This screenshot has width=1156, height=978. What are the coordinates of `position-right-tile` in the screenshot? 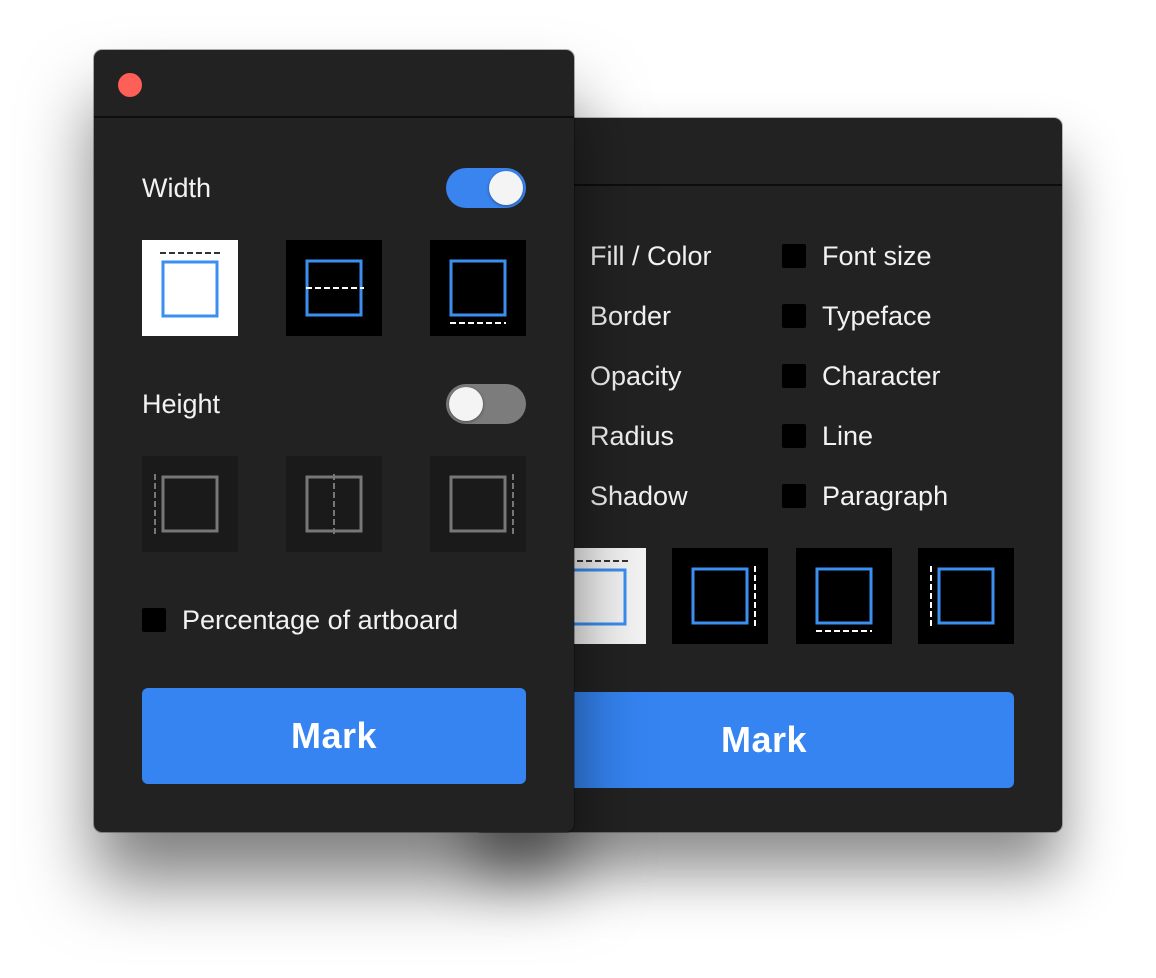 It's located at (720, 596).